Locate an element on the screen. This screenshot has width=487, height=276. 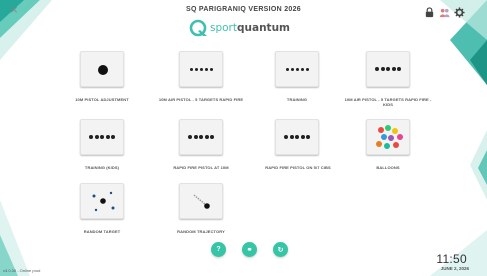
tile-10m-air-pistol-rapid-fire is located at coordinates (201, 69).